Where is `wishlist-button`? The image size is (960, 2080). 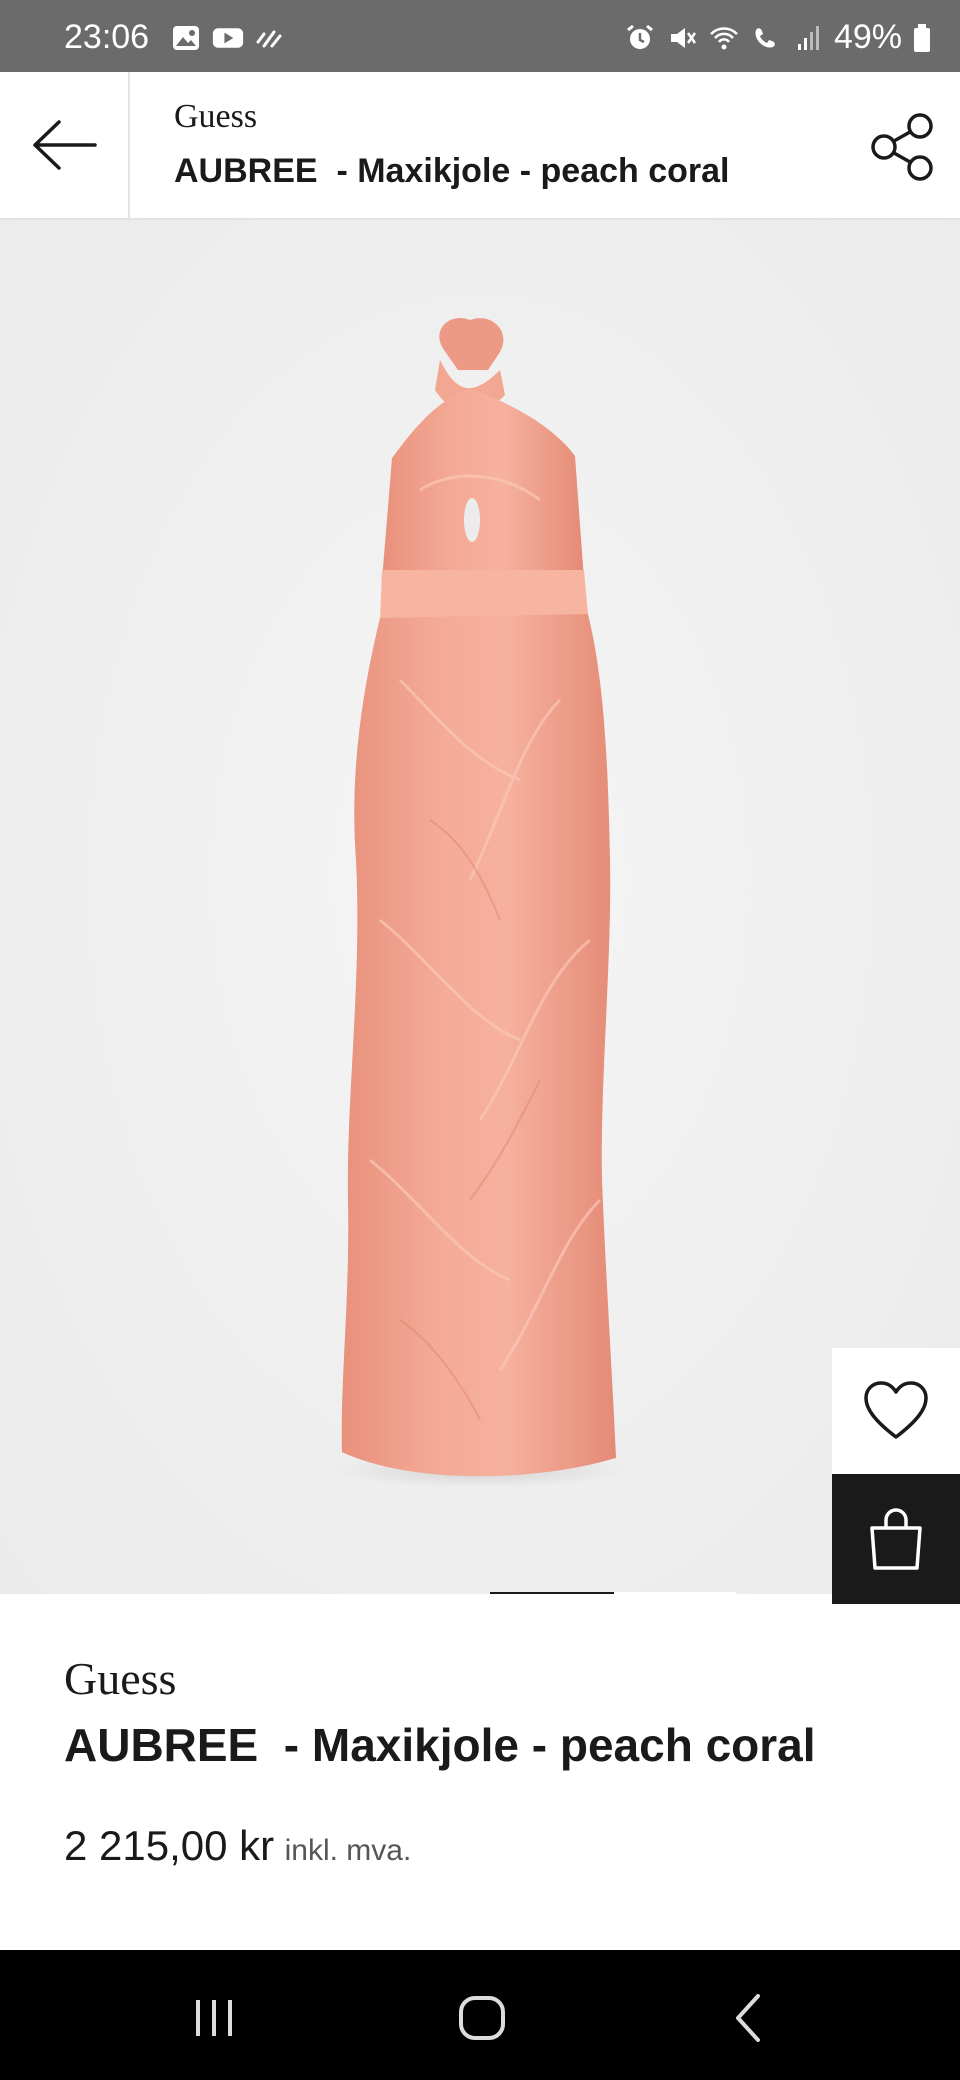 wishlist-button is located at coordinates (896, 1411).